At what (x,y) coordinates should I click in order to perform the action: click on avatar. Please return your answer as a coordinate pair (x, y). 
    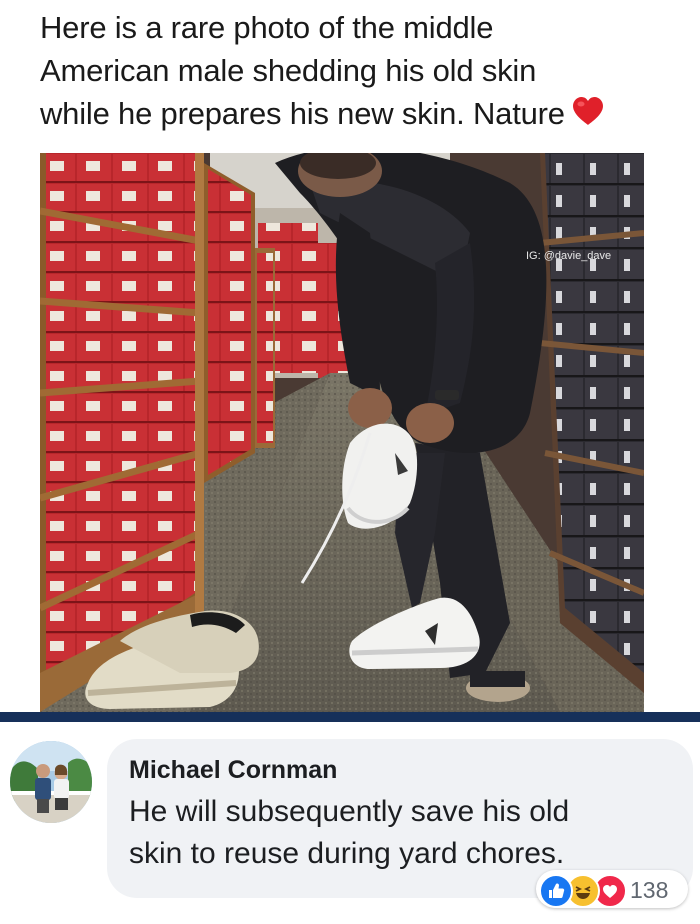
    Looking at the image, I should click on (51, 782).